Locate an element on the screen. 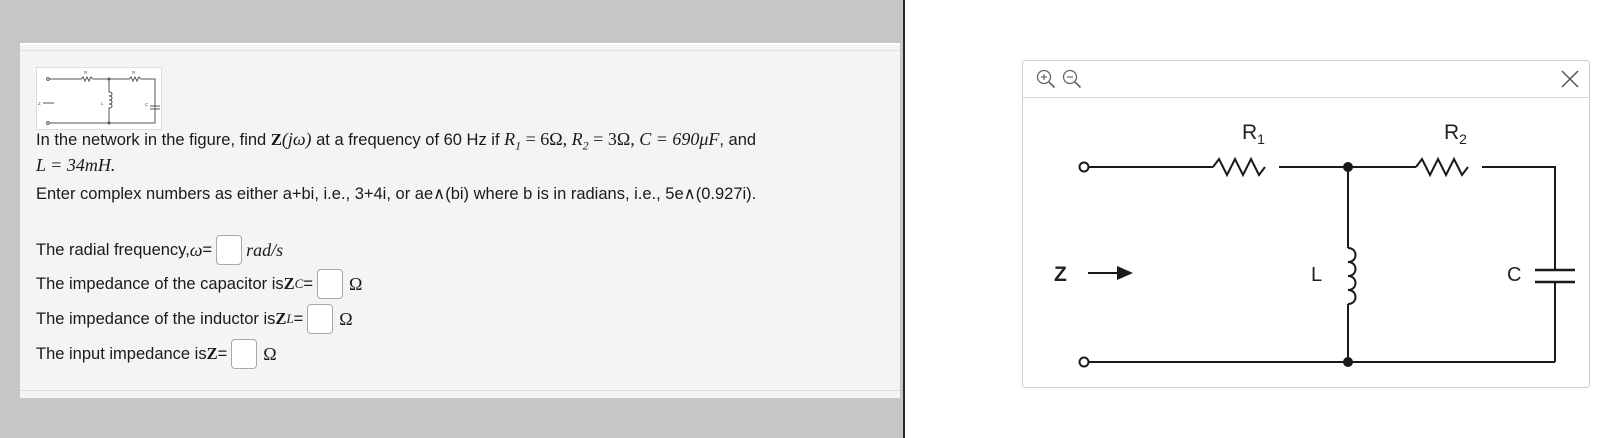 This screenshot has width=1620, height=438. math-r2: R2 = 3Ω, is located at coordinates (605, 141).